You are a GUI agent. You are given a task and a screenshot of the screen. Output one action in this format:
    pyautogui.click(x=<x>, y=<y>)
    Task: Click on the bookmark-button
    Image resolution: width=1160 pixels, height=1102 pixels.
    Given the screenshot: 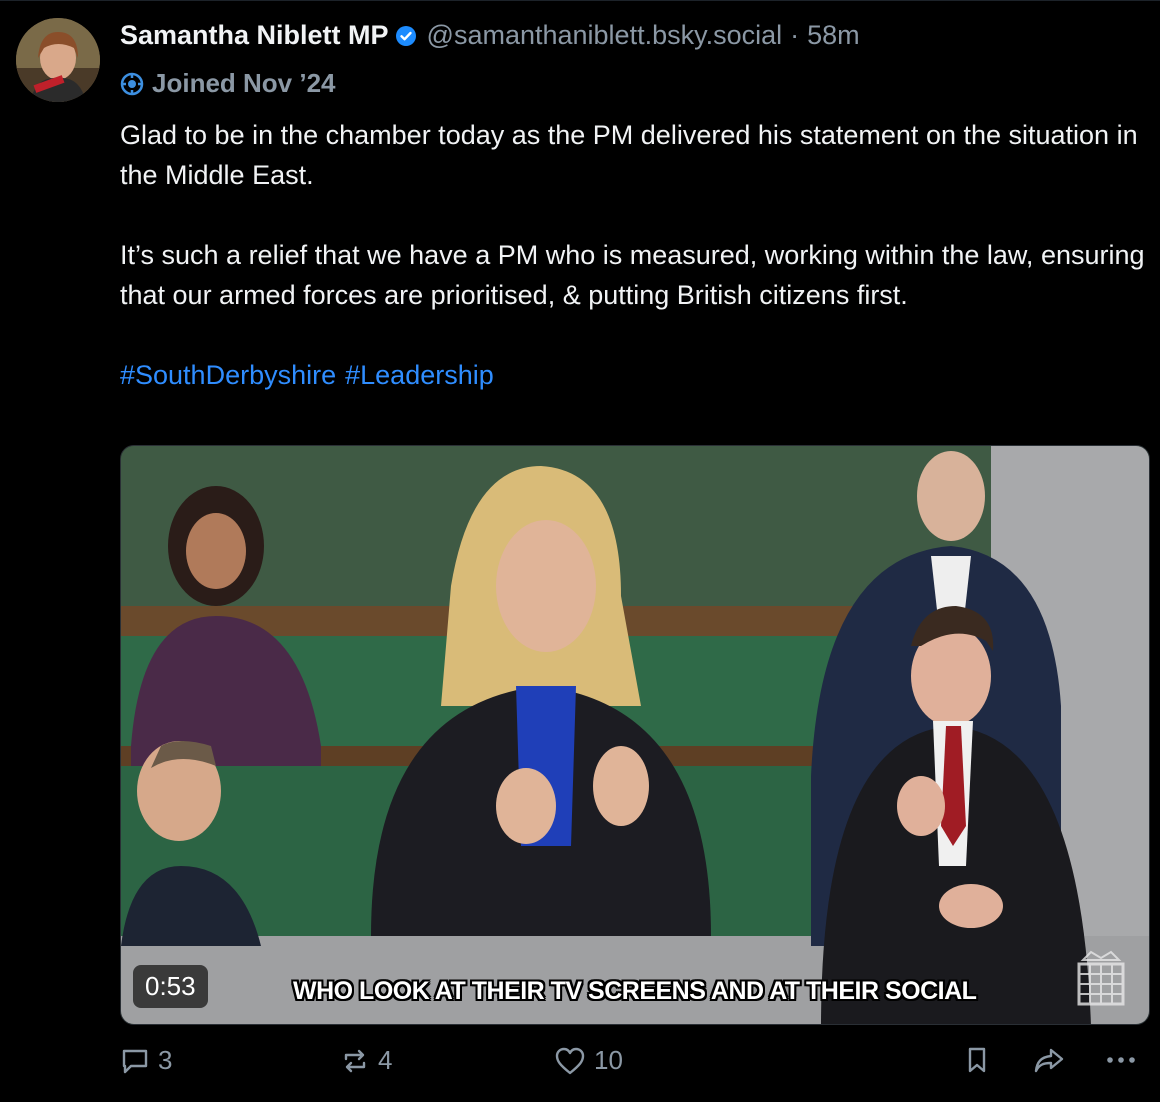 What is the action you would take?
    pyautogui.click(x=981, y=1060)
    